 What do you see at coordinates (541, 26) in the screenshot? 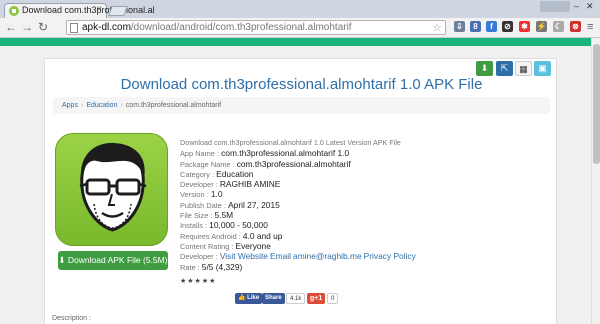
I see `extension-icon: ⚡` at bounding box center [541, 26].